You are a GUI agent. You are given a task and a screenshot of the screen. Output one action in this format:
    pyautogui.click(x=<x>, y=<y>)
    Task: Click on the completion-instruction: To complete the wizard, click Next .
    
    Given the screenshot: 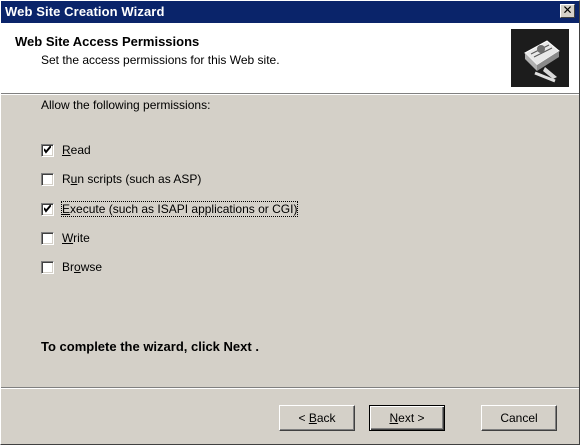 What is the action you would take?
    pyautogui.click(x=150, y=346)
    